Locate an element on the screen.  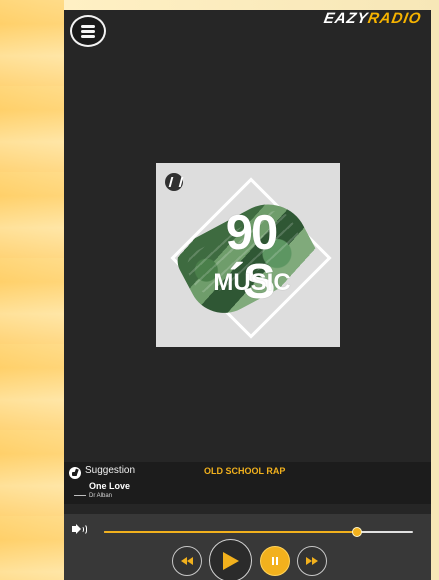
speaker-shape is located at coordinates (76, 529).